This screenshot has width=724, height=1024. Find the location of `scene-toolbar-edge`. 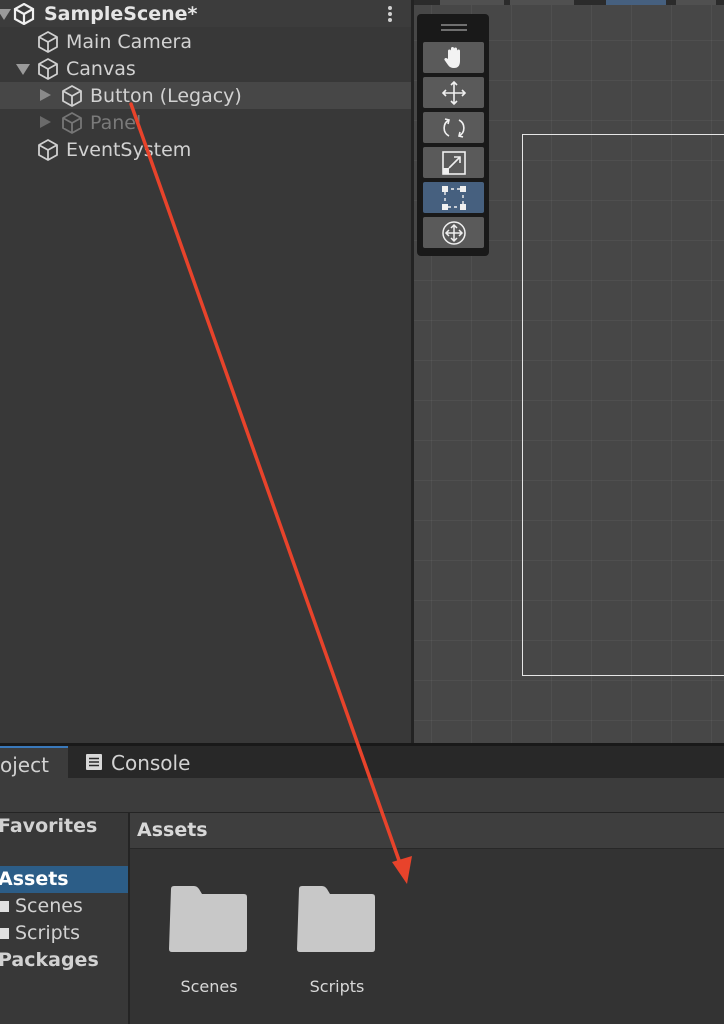

scene-toolbar-edge is located at coordinates (569, 2).